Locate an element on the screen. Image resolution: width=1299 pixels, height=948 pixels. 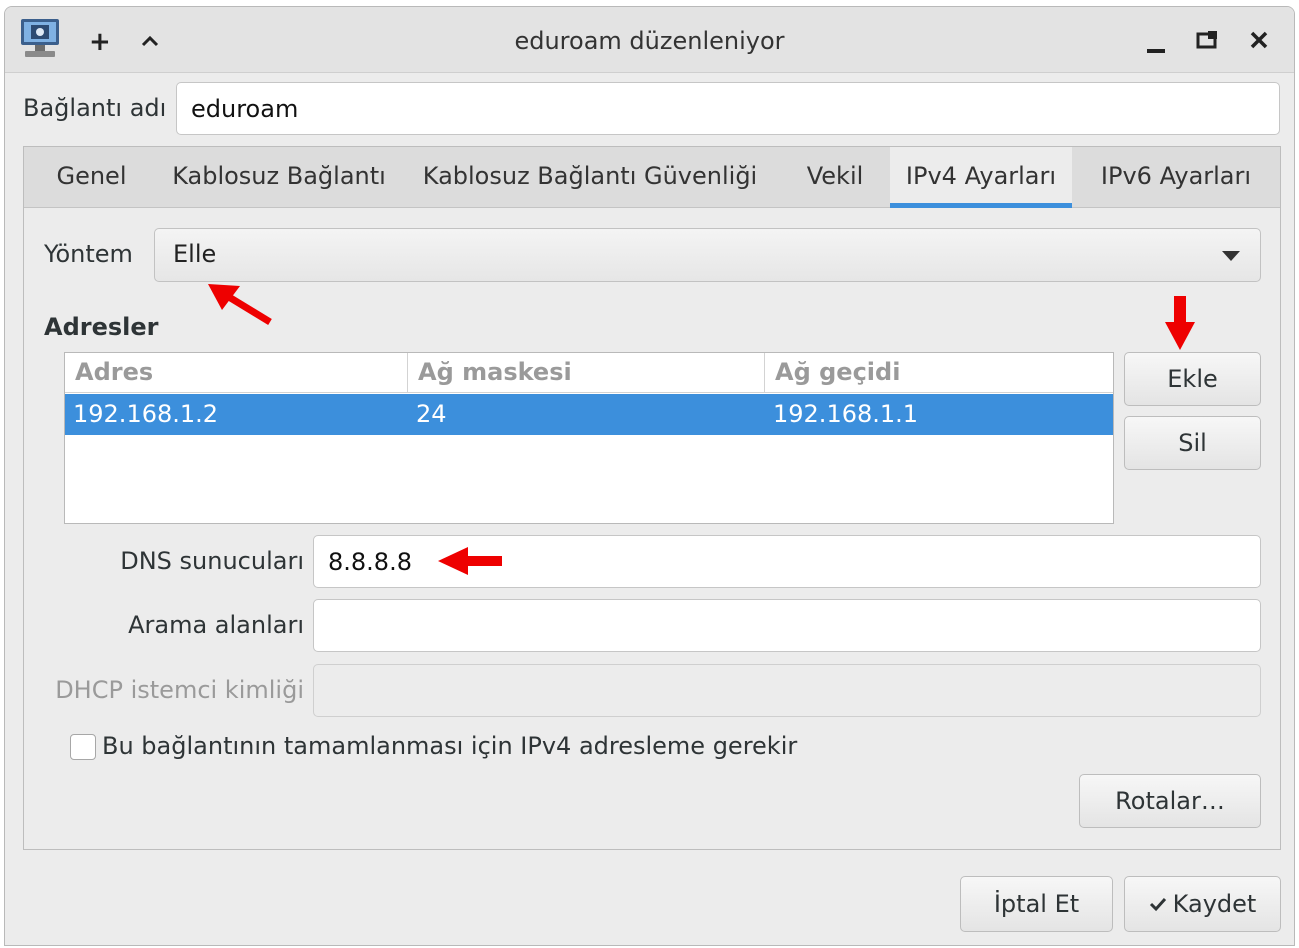
addresses-heading: Adresler is located at coordinates (101, 327).